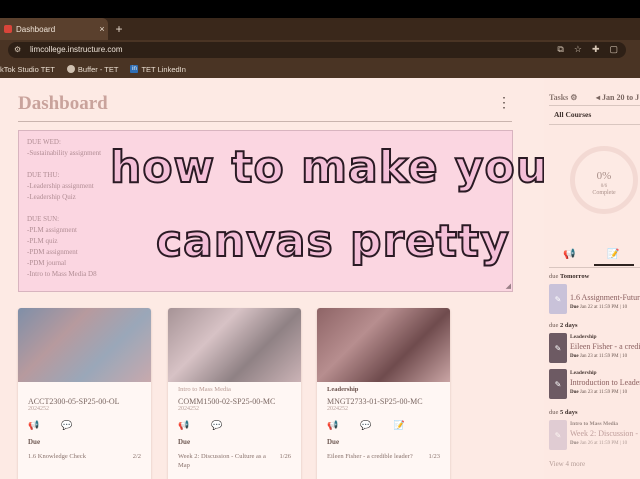 The height and width of the screenshot is (479, 640). What do you see at coordinates (563, 325) in the screenshot?
I see `due-group-header: due 2 days` at bounding box center [563, 325].